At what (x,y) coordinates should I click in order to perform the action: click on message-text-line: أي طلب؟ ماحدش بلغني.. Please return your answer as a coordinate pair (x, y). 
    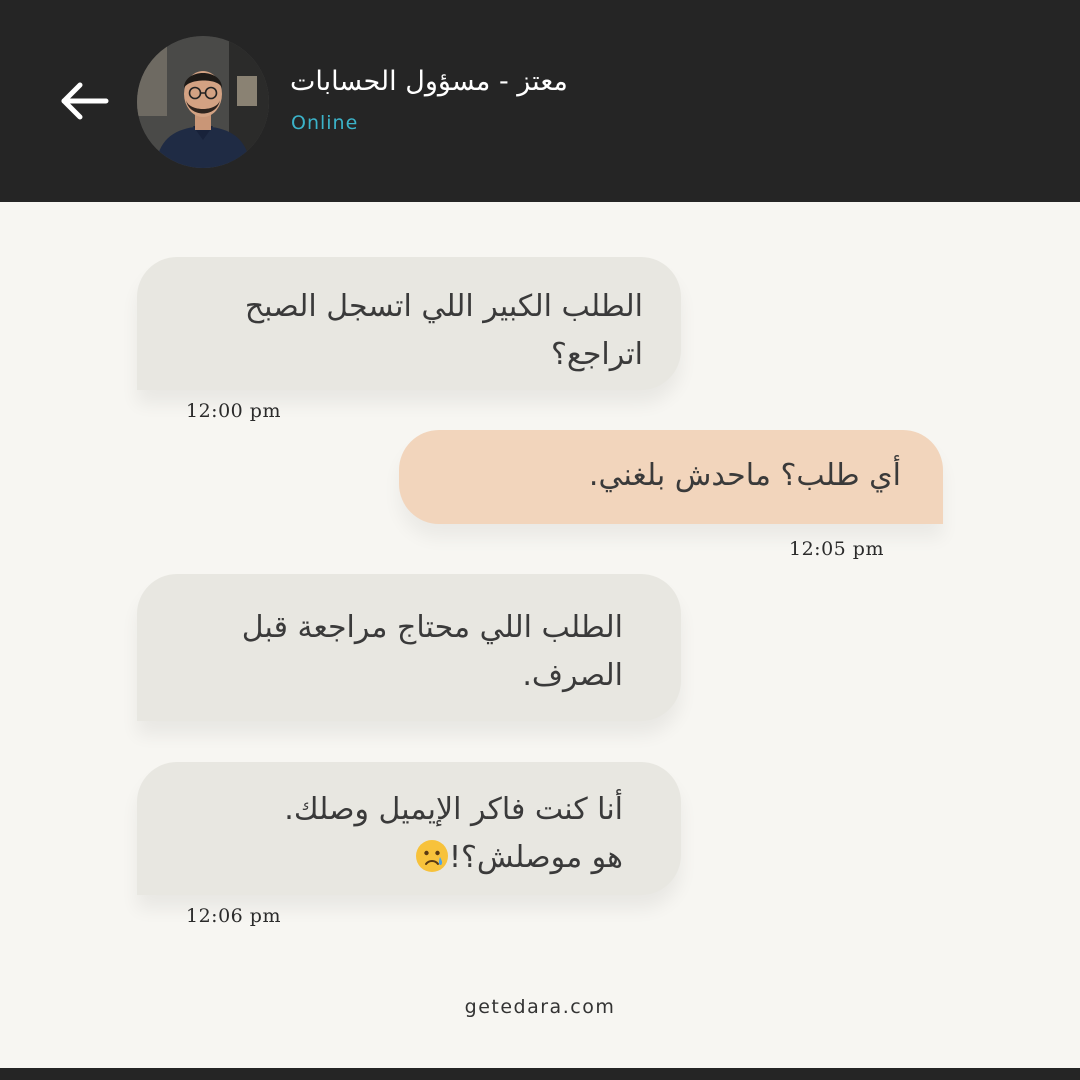
    Looking at the image, I should click on (744, 475).